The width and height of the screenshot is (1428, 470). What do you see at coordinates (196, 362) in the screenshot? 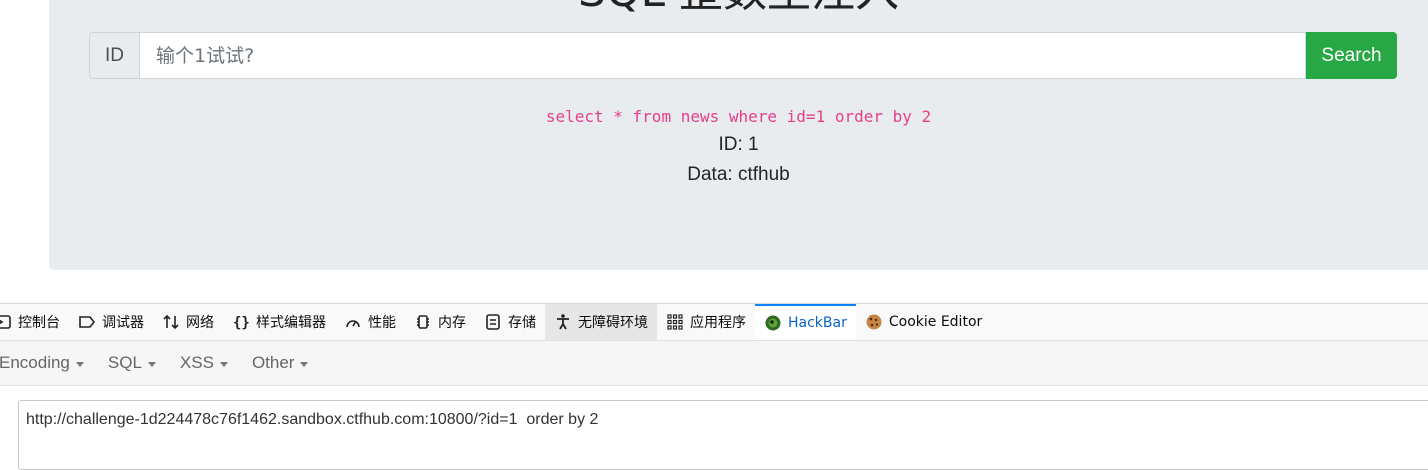
I see `menu-label: XSS` at bounding box center [196, 362].